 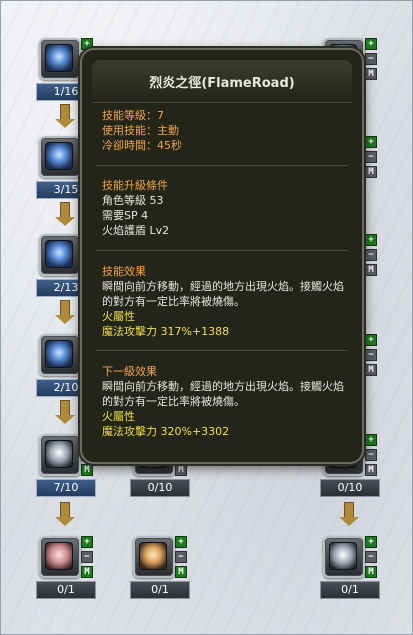 I want to click on silver-shield-skill-icon, so click(x=343, y=556).